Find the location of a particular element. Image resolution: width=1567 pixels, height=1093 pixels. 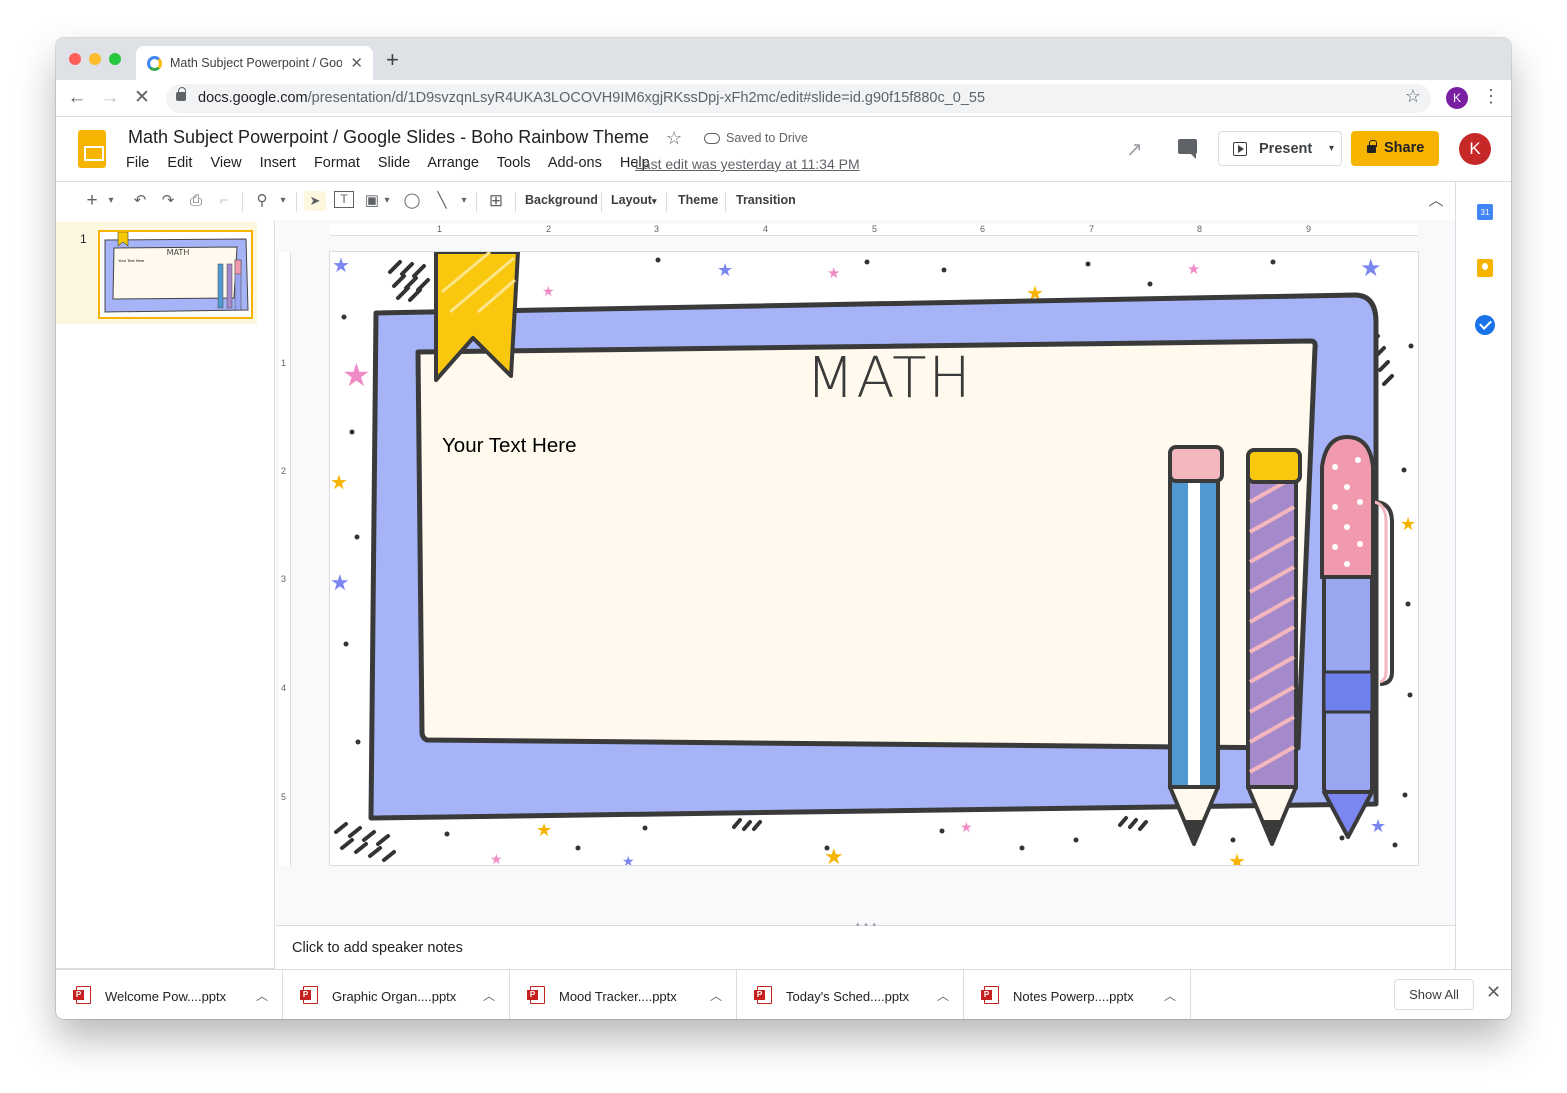

paint-format-icon: ⌐ is located at coordinates (224, 201).